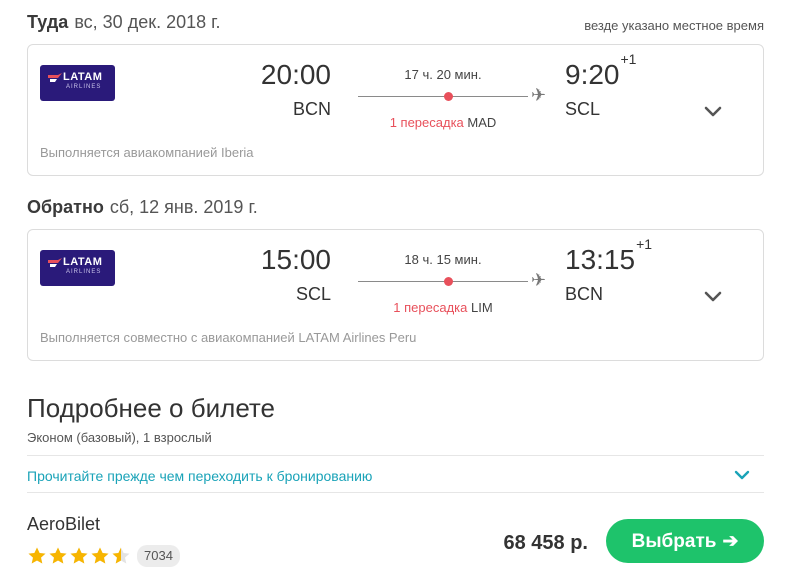 The image size is (800, 578). Describe the element at coordinates (584, 294) in the screenshot. I see `arrival-airport: BCN` at that location.